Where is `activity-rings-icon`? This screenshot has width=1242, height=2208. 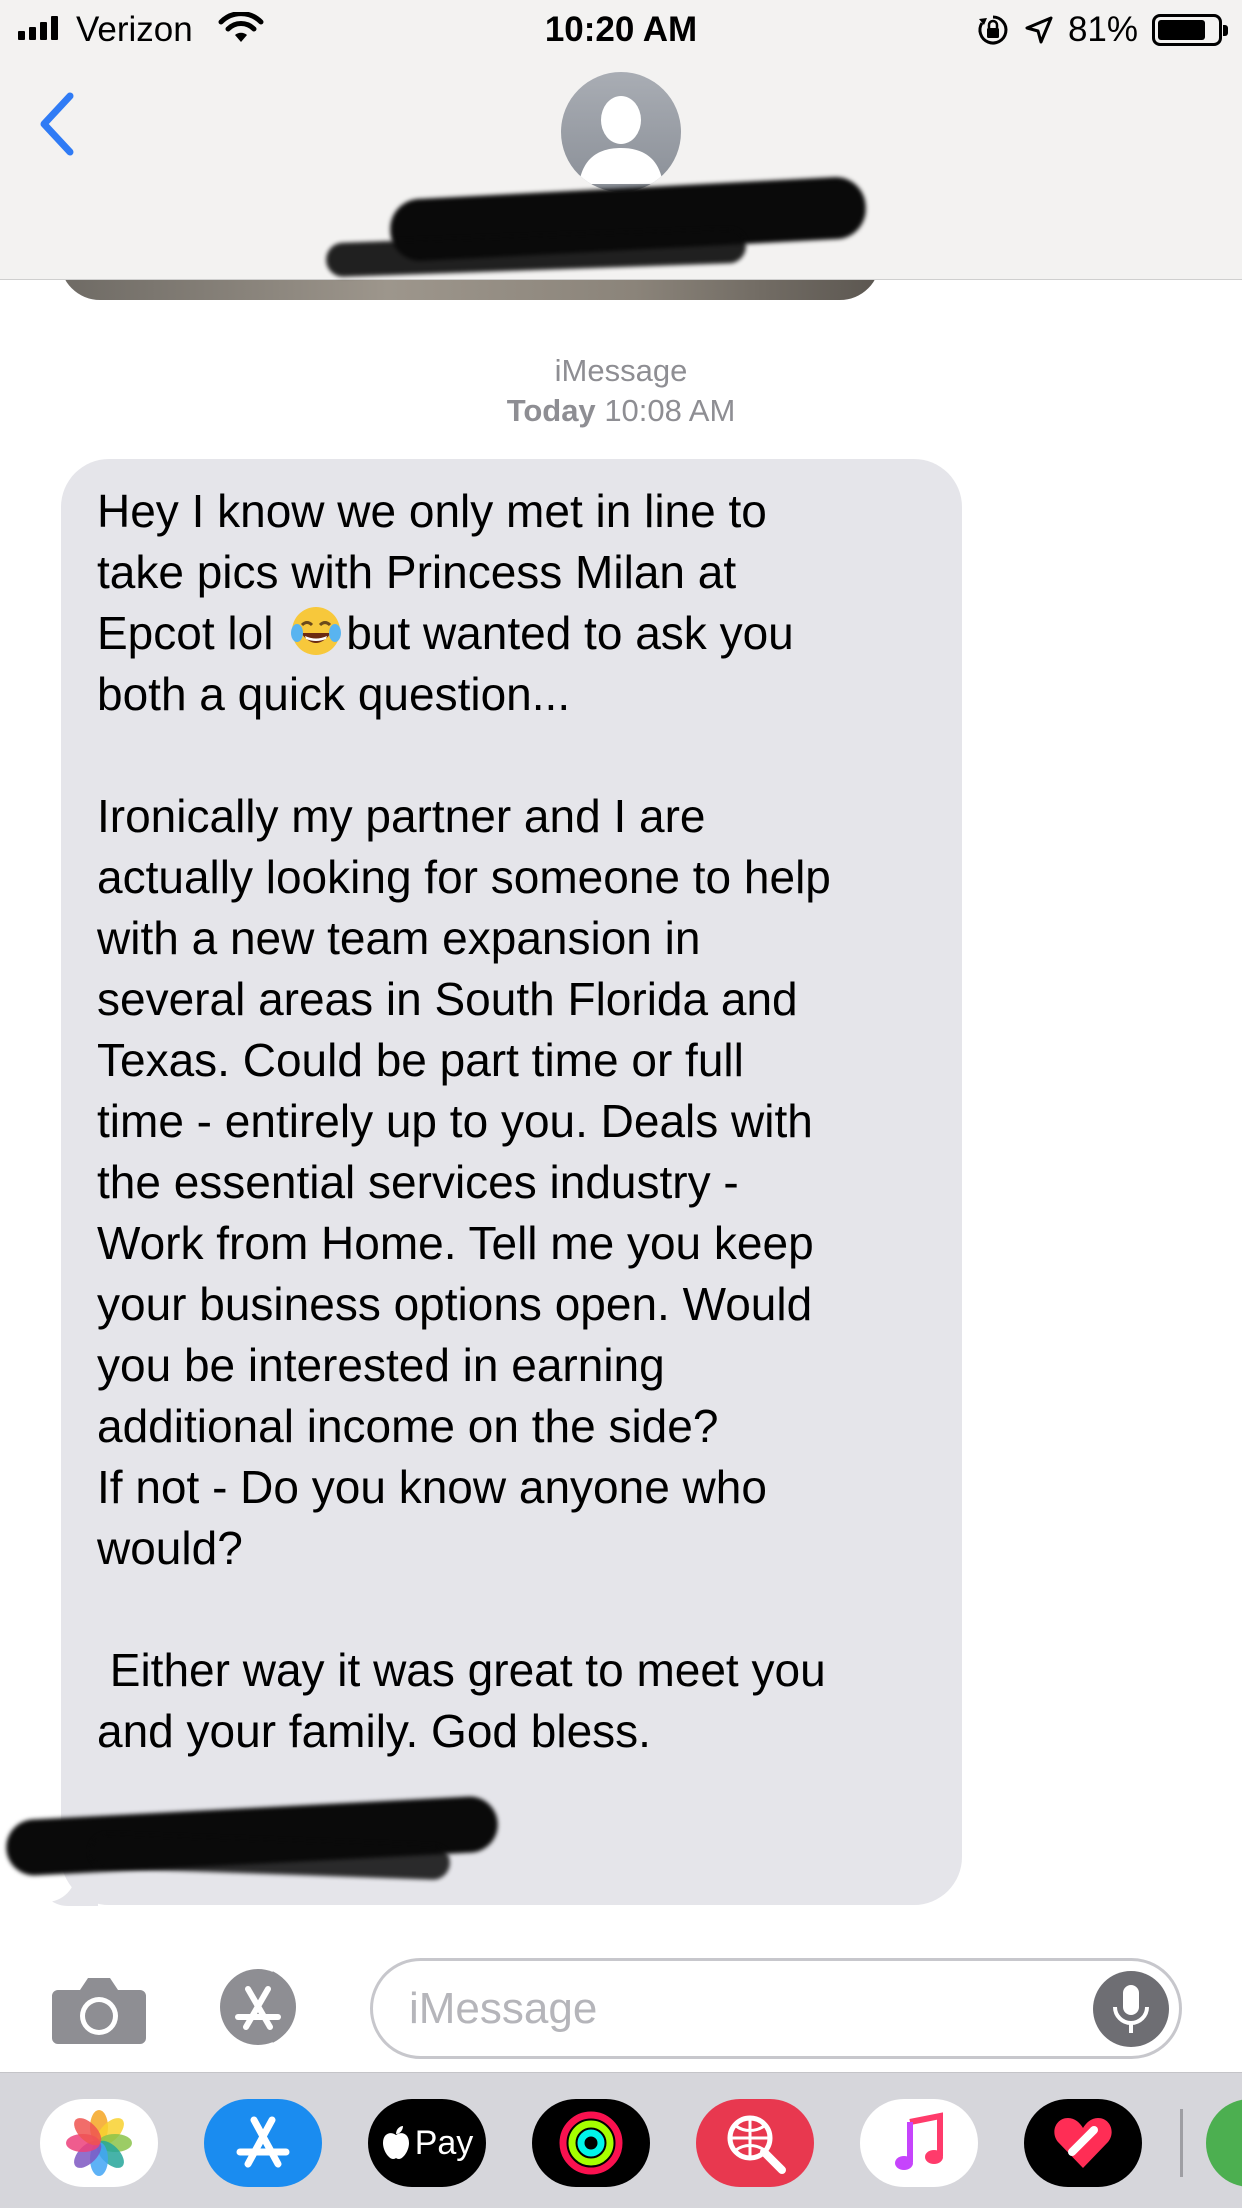 activity-rings-icon is located at coordinates (591, 2143).